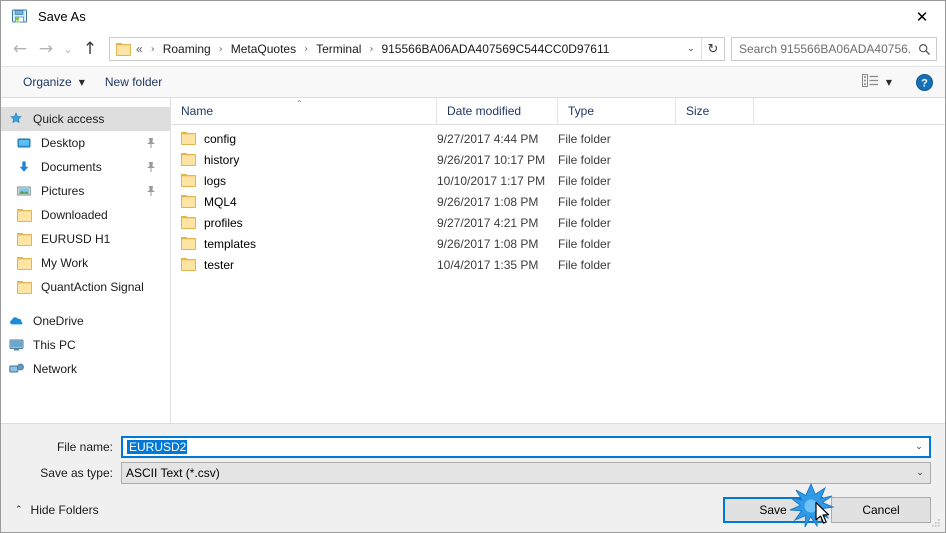 This screenshot has height=533, width=946. I want to click on help-button: ?, so click(924, 82).